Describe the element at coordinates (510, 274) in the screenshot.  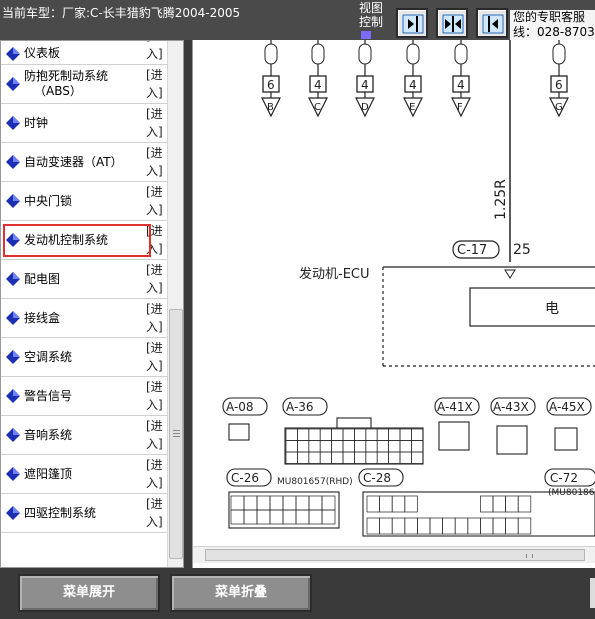
I see `pin-arrow` at that location.